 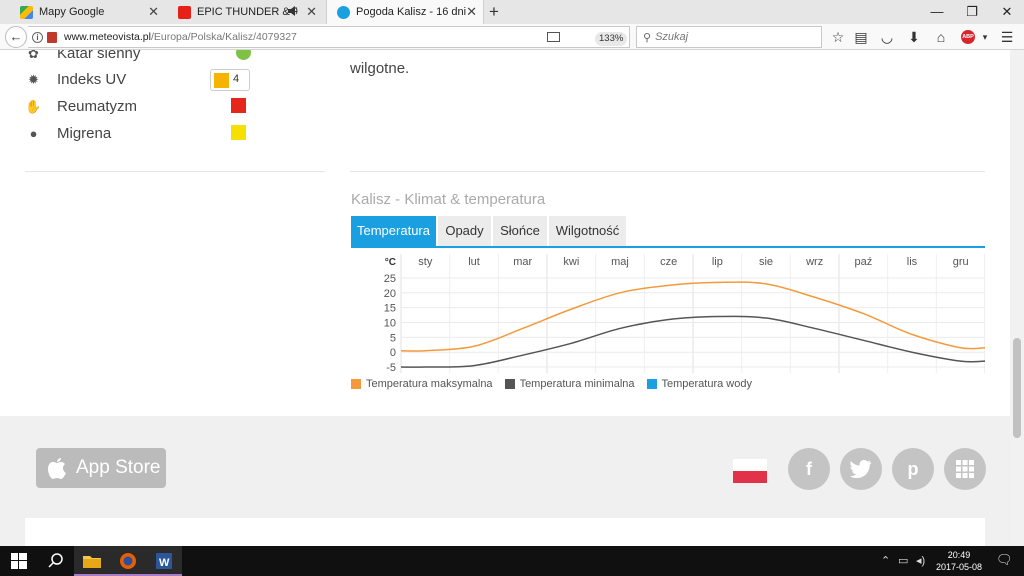 I want to click on vertical-scrollbar, so click(x=1017, y=298).